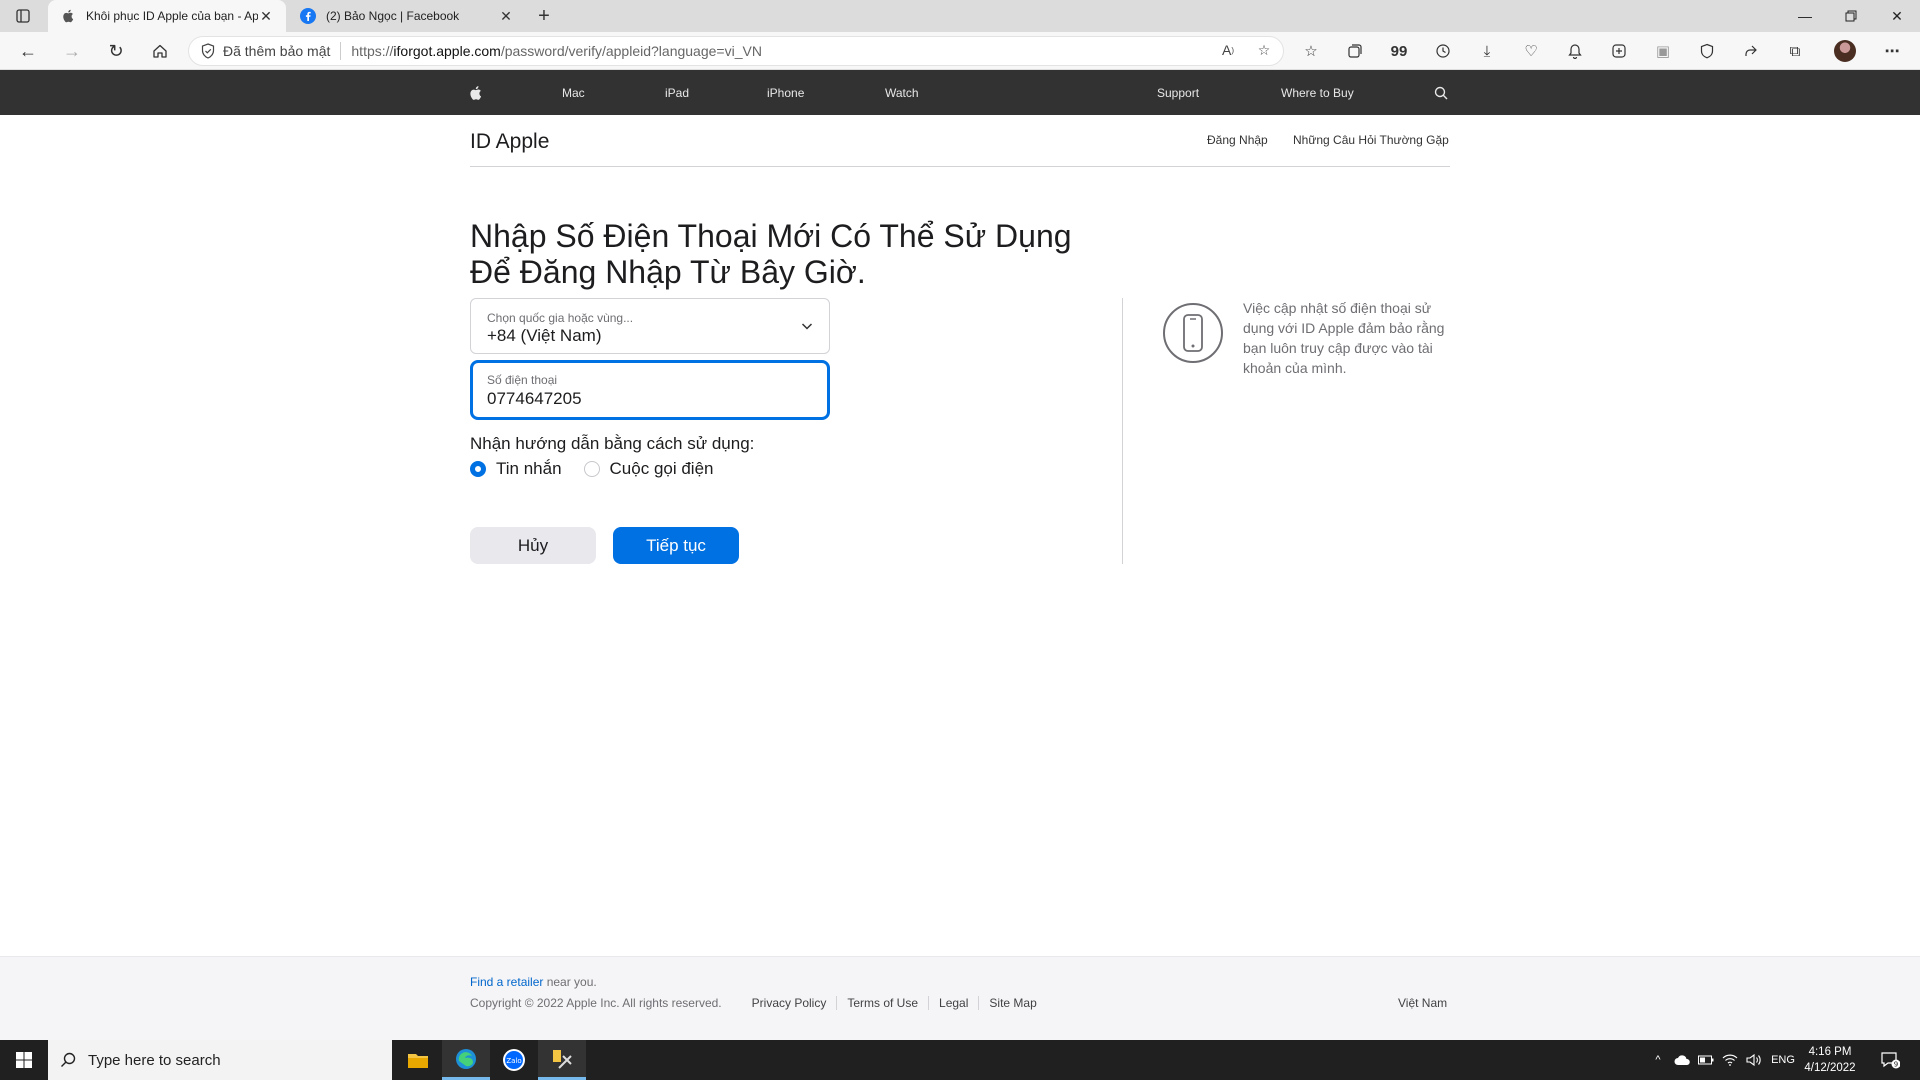  What do you see at coordinates (661, 468) in the screenshot?
I see `call-radio-label: Cuộc gọi điện` at bounding box center [661, 468].